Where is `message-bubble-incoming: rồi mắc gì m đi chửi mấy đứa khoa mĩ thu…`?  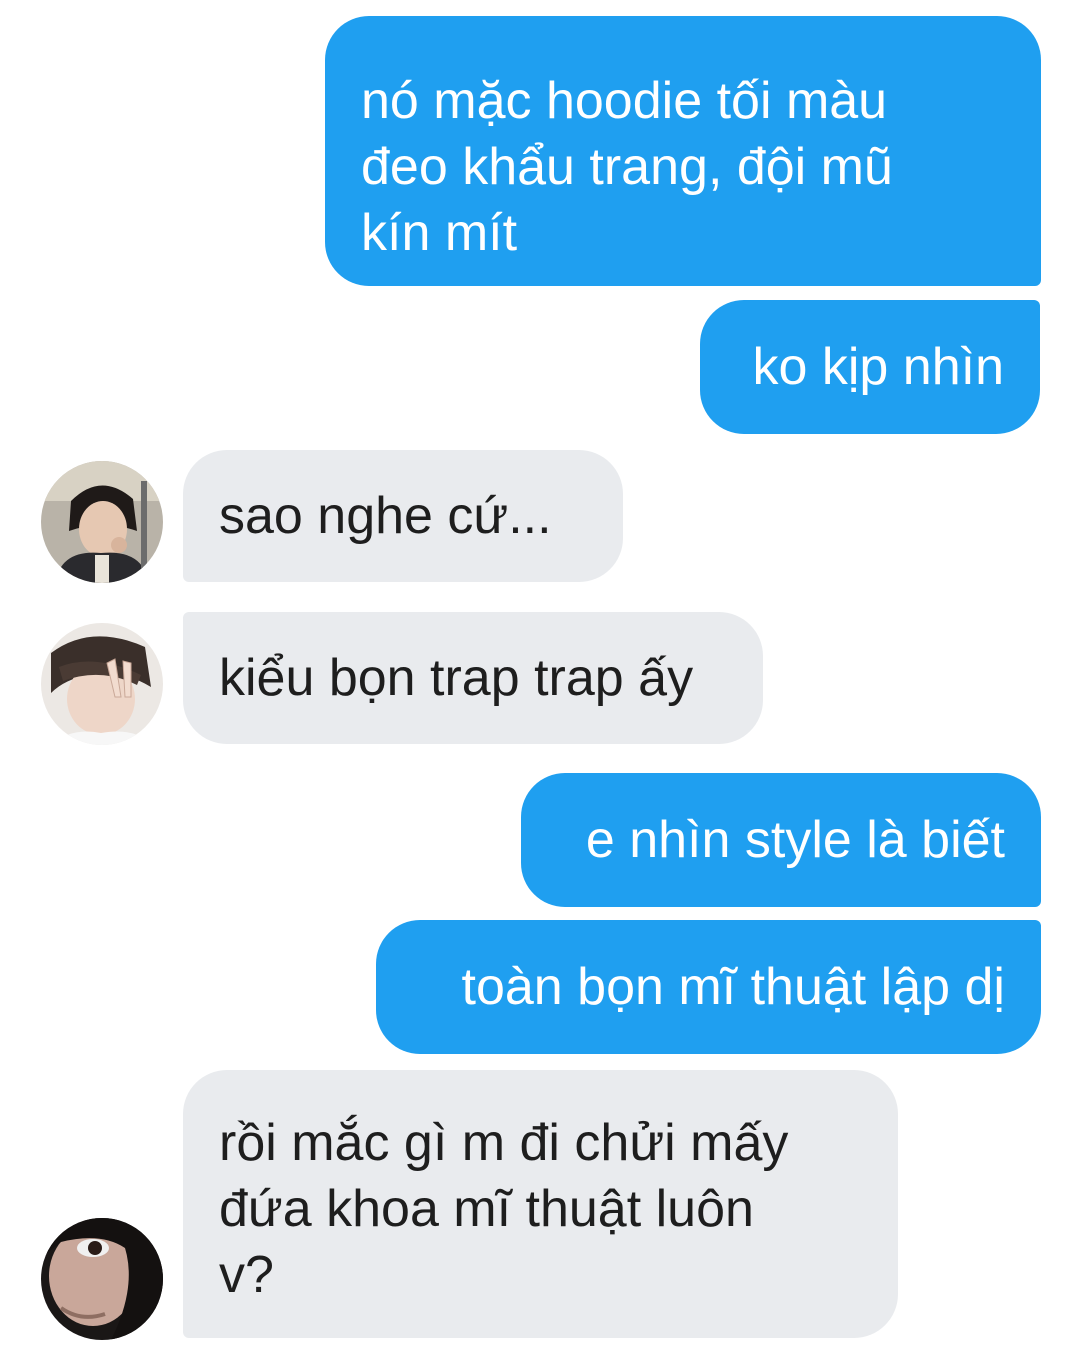 message-bubble-incoming: rồi mắc gì m đi chửi mấy đứa khoa mĩ thu… is located at coordinates (540, 1204).